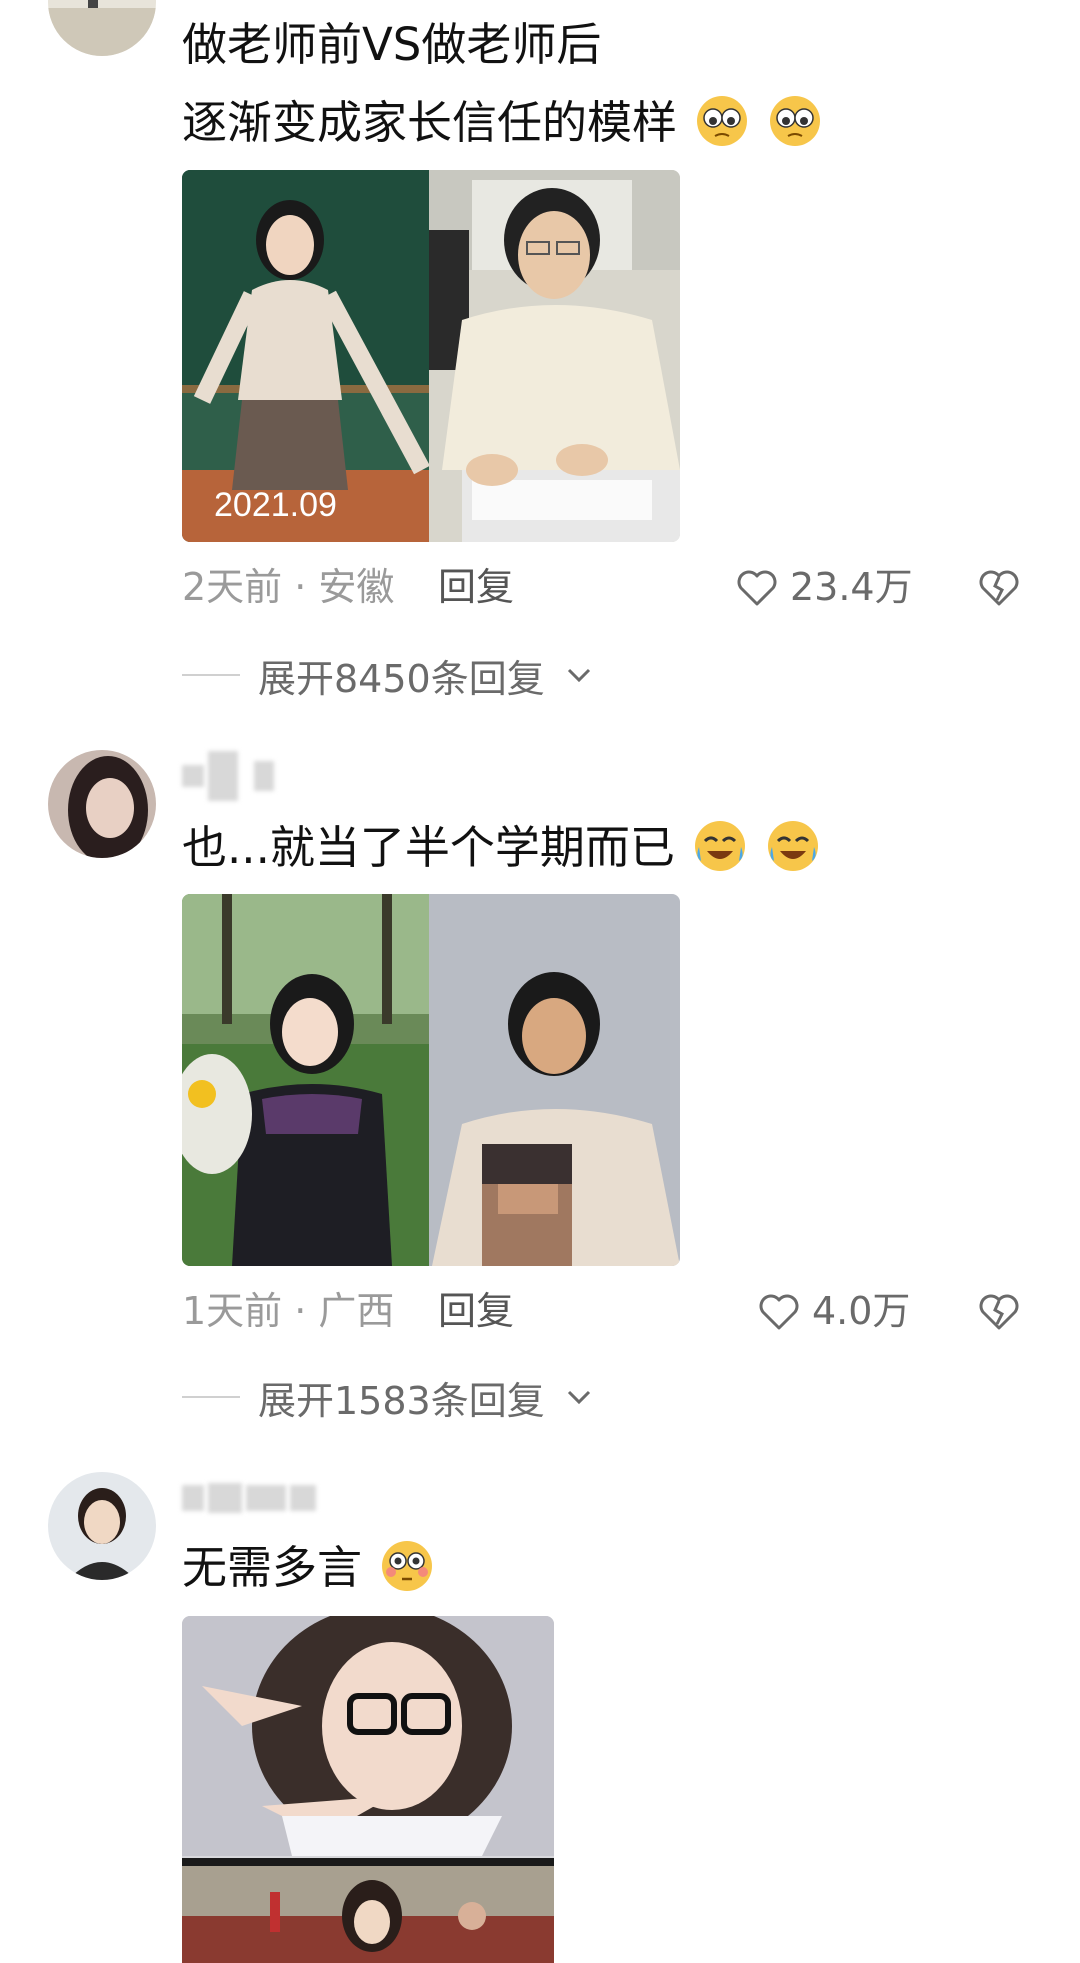 The height and width of the screenshot is (1963, 1080). I want to click on comment-text-line-1: 做老师前VS做老师后, so click(392, 44).